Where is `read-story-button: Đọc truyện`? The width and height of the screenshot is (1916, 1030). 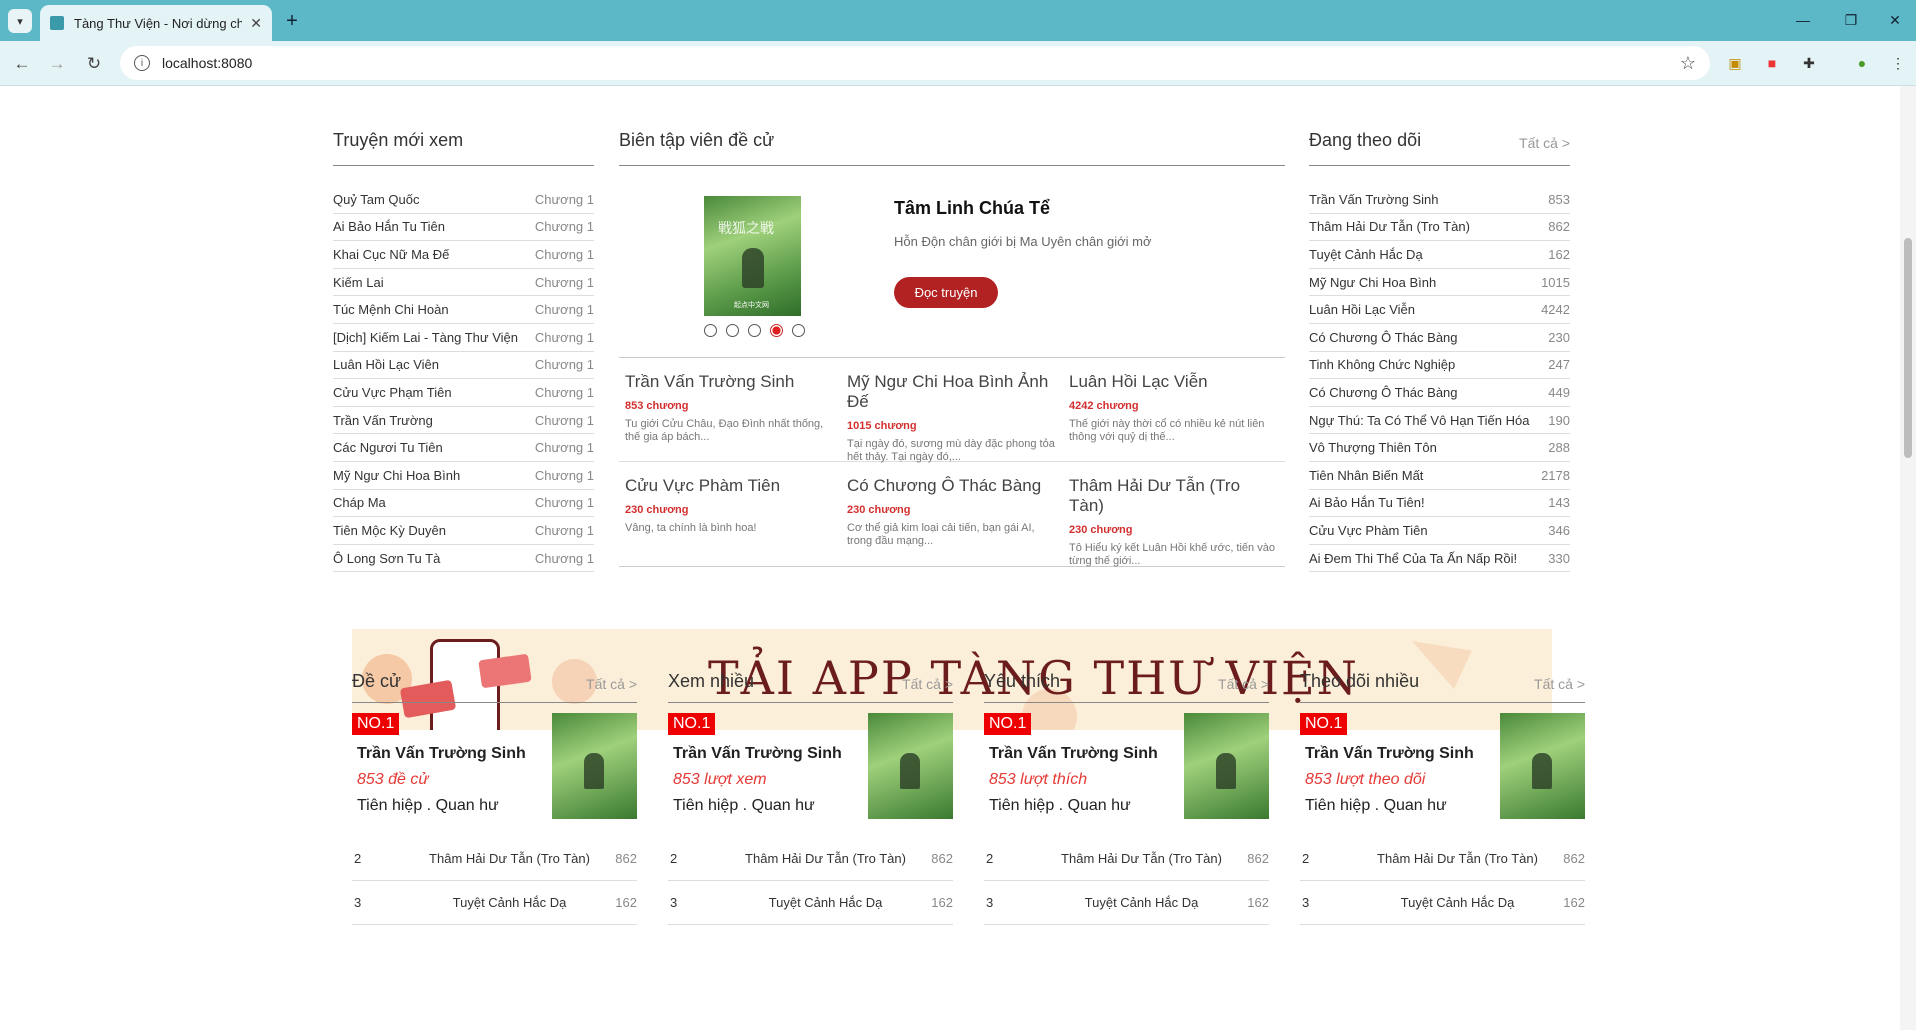
read-story-button: Đọc truyện is located at coordinates (946, 292).